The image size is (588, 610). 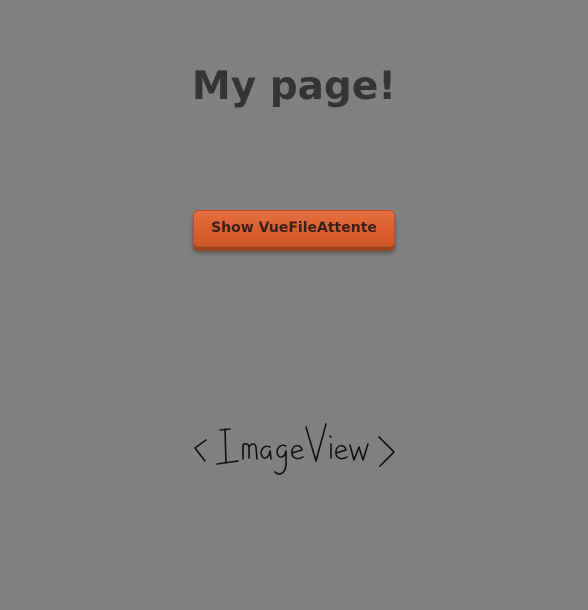 I want to click on image-view-placeholder, so click(x=294, y=452).